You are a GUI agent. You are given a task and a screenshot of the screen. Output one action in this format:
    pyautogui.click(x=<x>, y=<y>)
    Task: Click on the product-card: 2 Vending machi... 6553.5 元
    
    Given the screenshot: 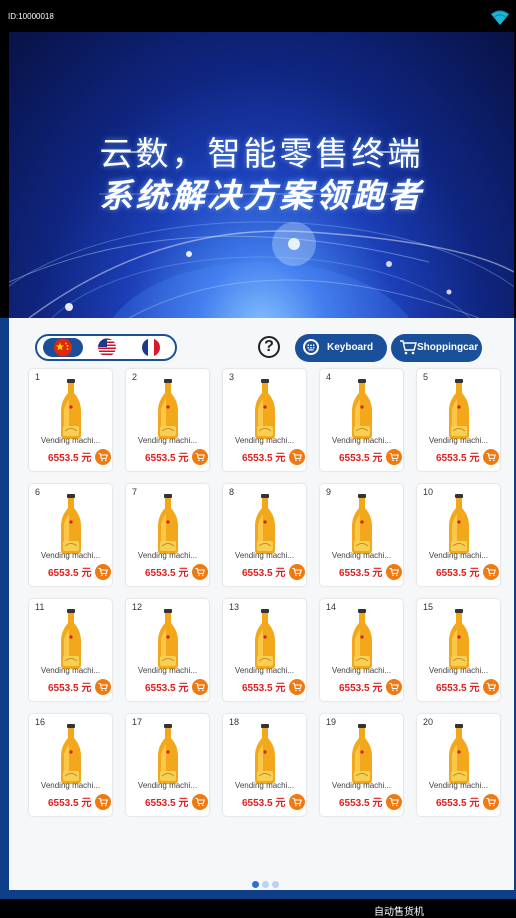 What is the action you would take?
    pyautogui.click(x=167, y=420)
    